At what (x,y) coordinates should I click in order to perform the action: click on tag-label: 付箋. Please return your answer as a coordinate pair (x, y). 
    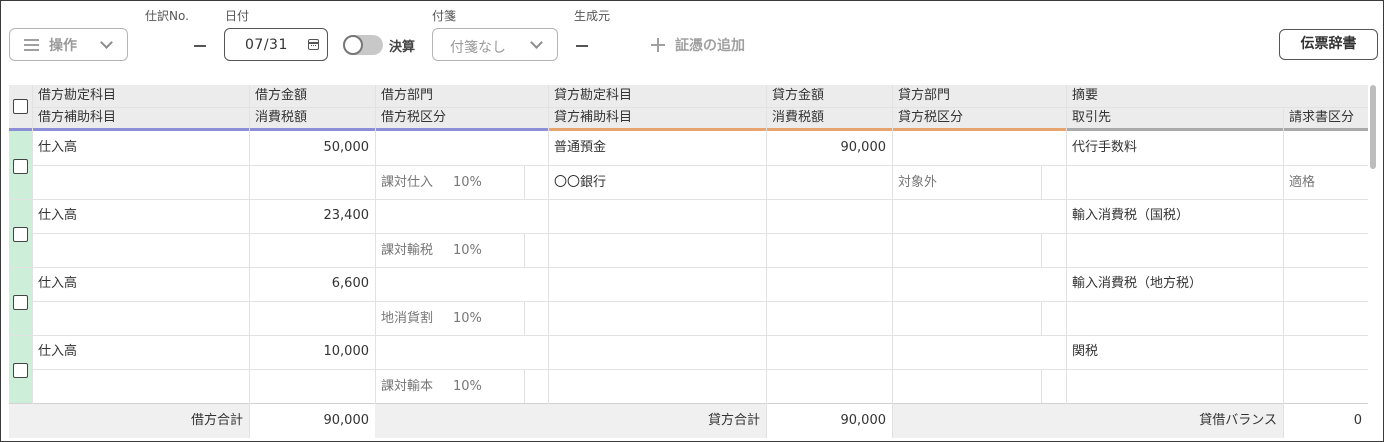
    Looking at the image, I should click on (444, 16).